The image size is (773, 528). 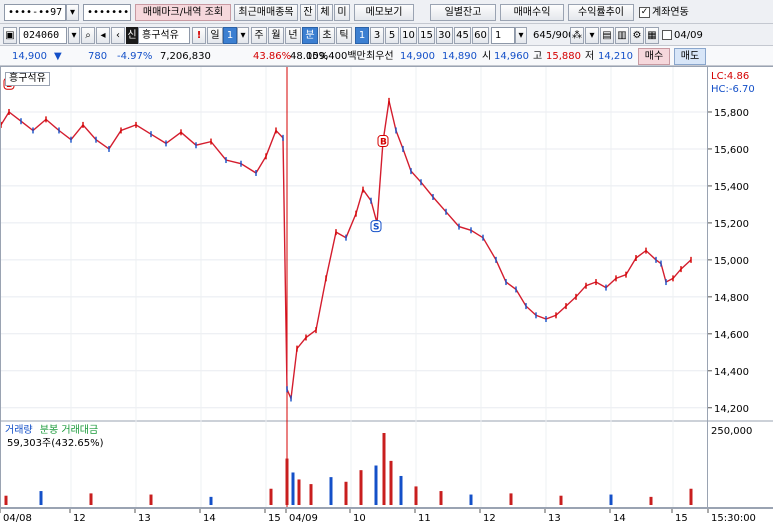 What do you see at coordinates (132, 35) in the screenshot?
I see `credit-badge: 신` at bounding box center [132, 35].